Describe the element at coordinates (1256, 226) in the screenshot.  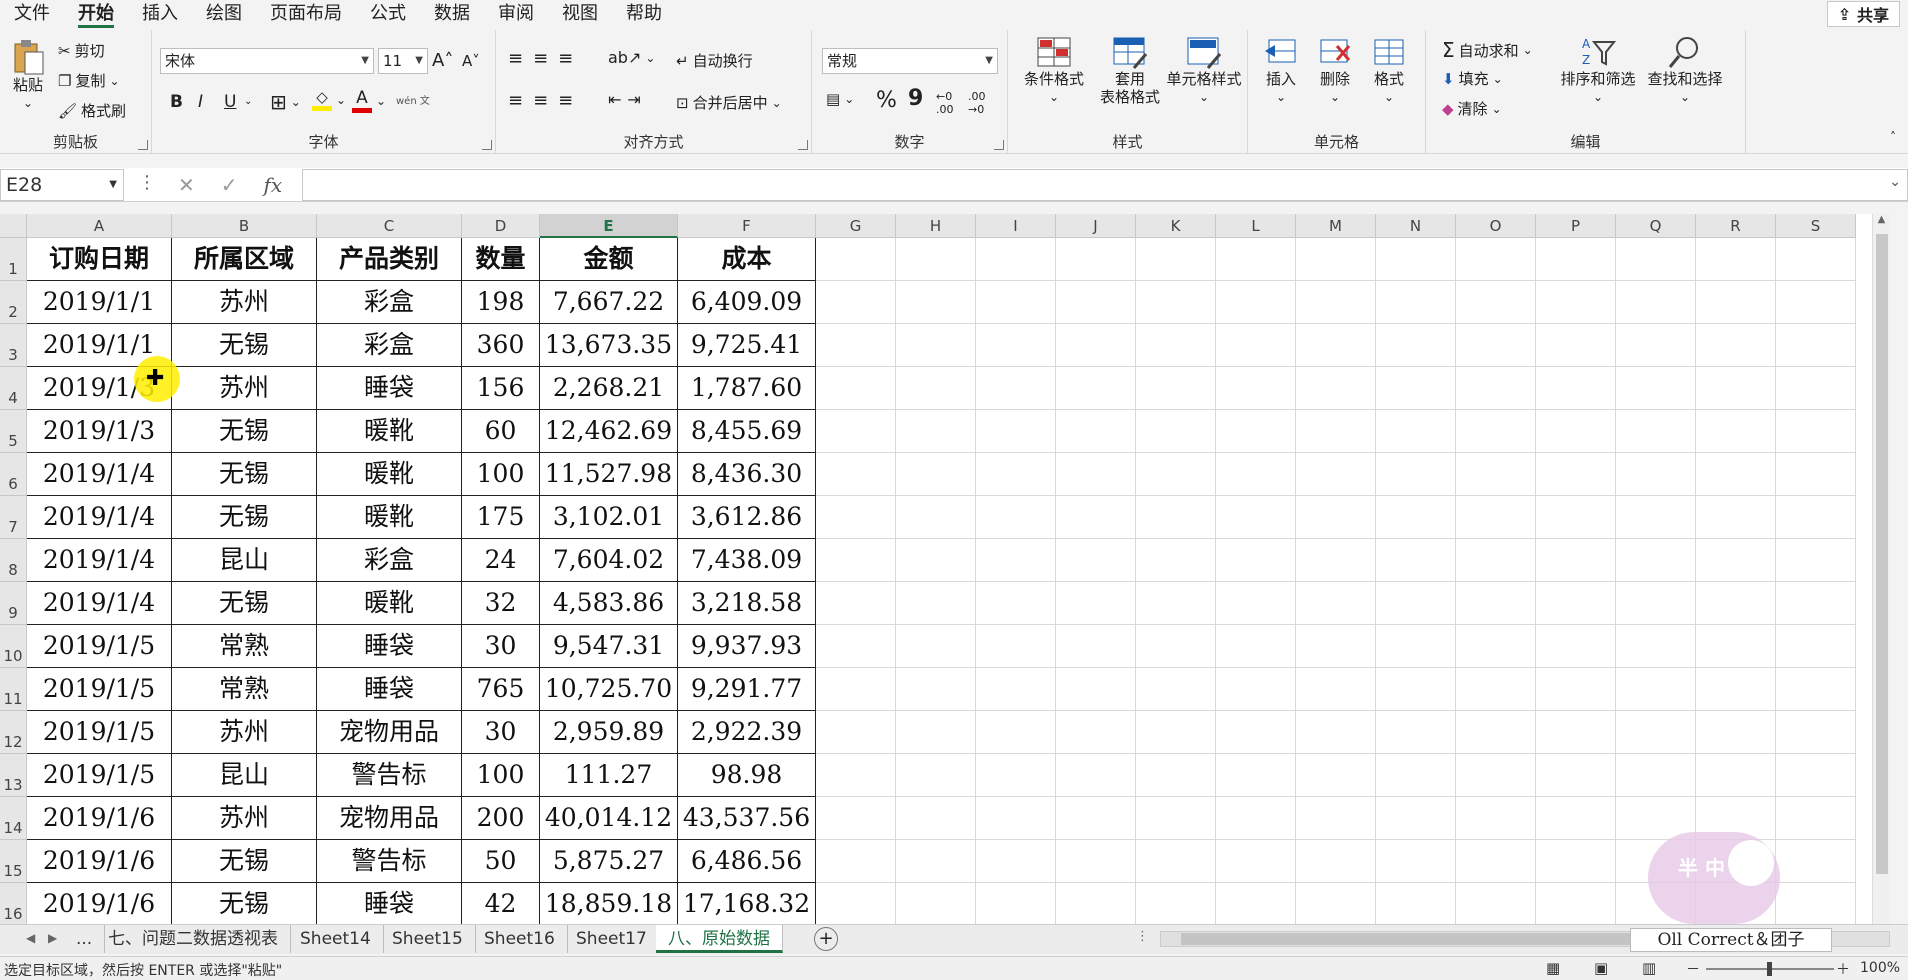
I see `column-header-l: L` at that location.